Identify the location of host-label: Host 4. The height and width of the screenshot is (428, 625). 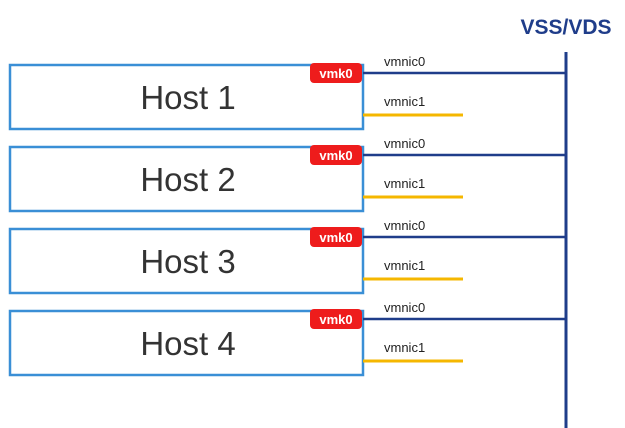
(187, 343).